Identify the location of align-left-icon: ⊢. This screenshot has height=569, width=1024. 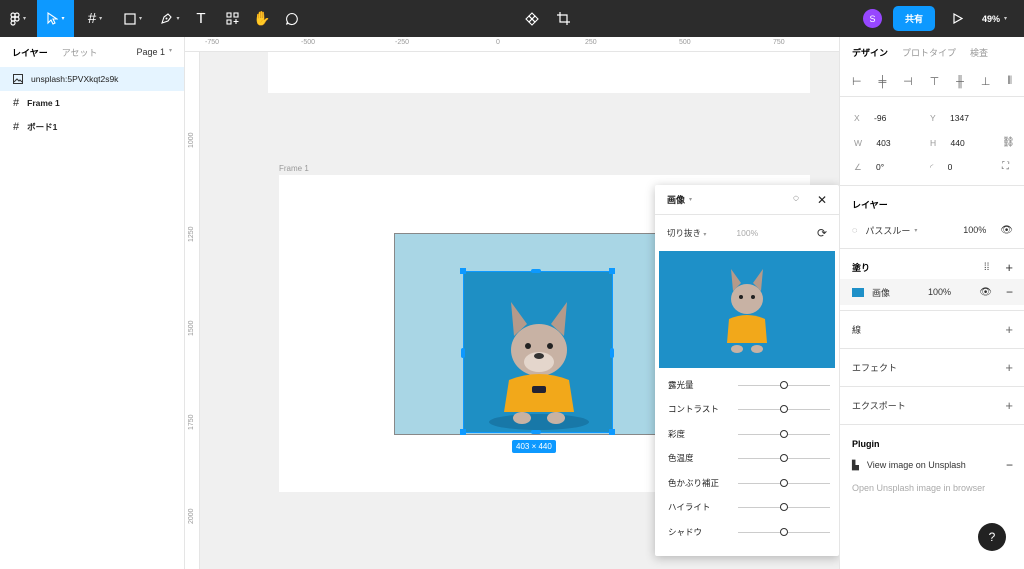
(857, 81).